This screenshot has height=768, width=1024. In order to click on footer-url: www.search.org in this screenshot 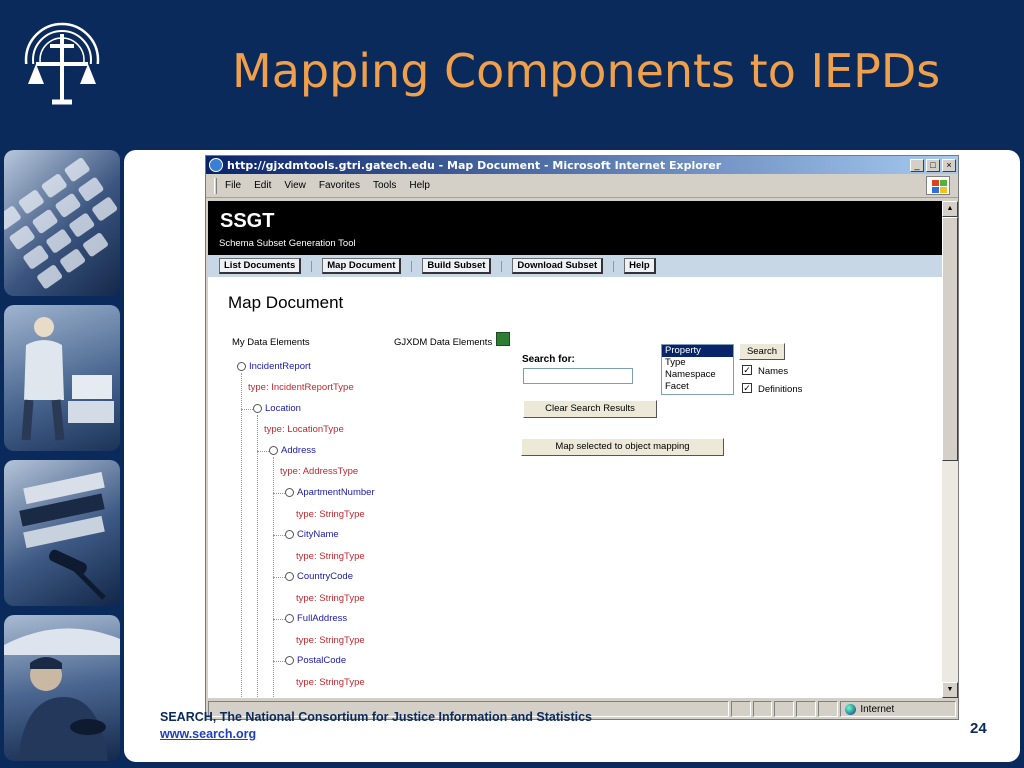, I will do `click(208, 734)`.